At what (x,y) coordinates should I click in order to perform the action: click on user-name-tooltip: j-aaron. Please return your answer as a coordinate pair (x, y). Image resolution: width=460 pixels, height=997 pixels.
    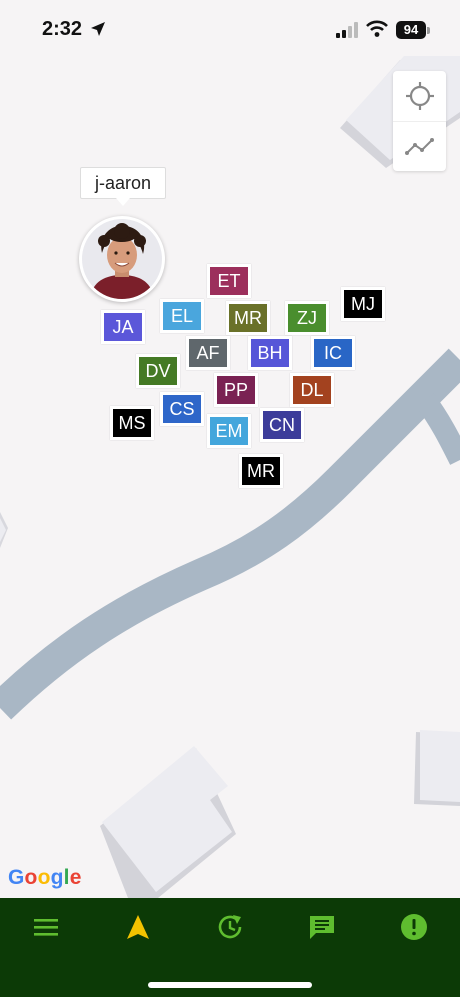
    Looking at the image, I should click on (123, 183).